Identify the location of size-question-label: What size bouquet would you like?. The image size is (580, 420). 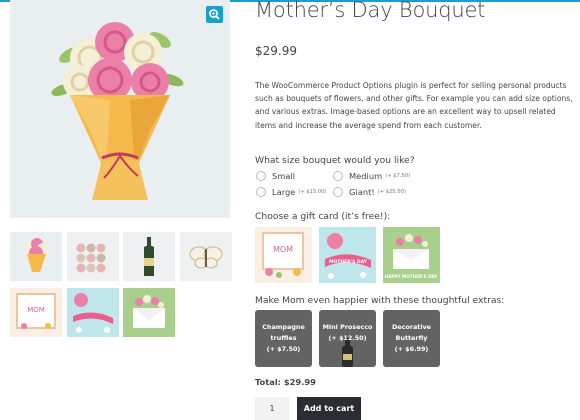
(335, 160).